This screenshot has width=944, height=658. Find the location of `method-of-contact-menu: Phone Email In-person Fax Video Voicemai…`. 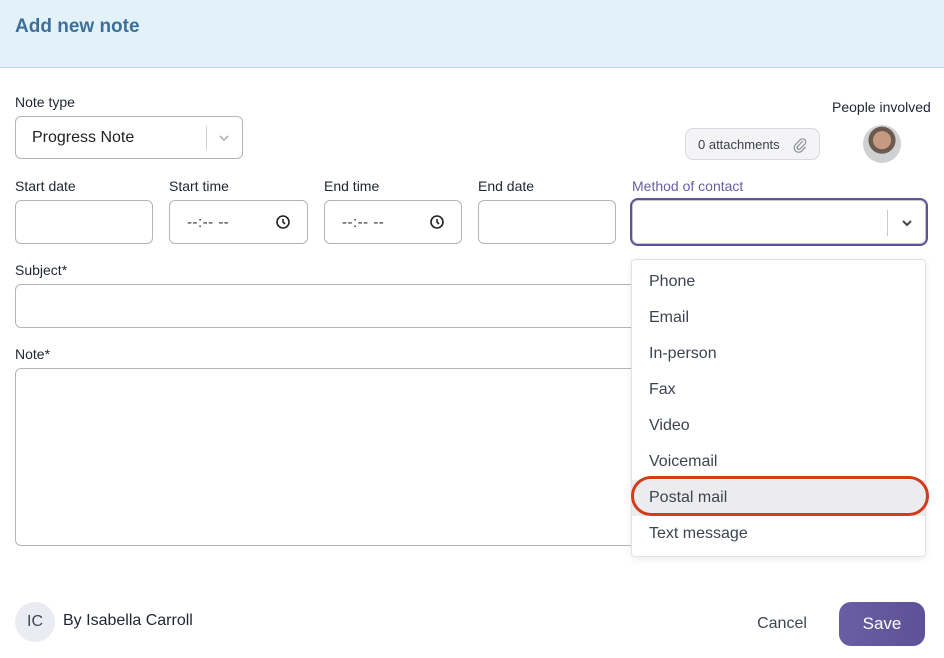

method-of-contact-menu: Phone Email In-person Fax Video Voicemai… is located at coordinates (778, 408).